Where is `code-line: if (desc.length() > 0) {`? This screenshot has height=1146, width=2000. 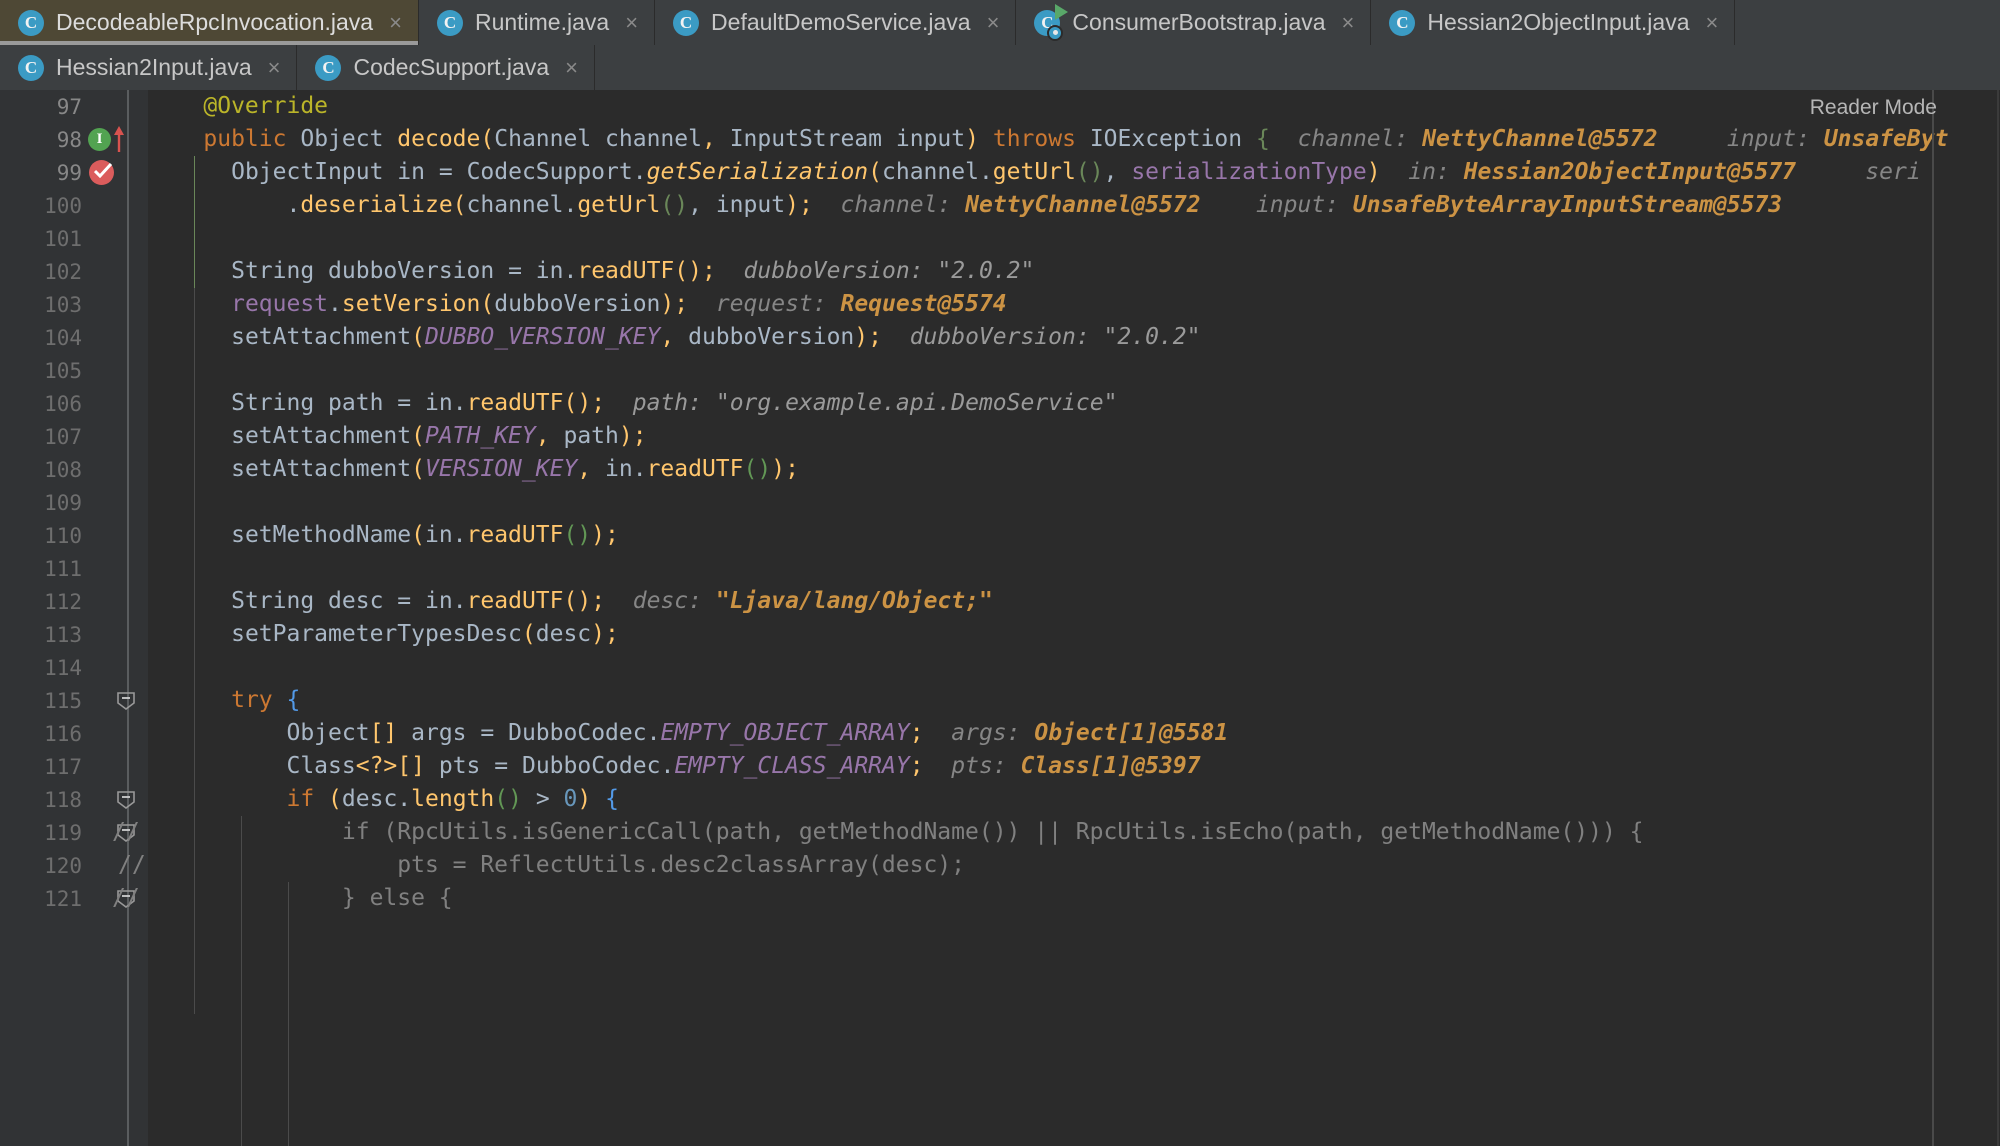 code-line: if (desc.length() > 0) { is located at coordinates (1074, 799).